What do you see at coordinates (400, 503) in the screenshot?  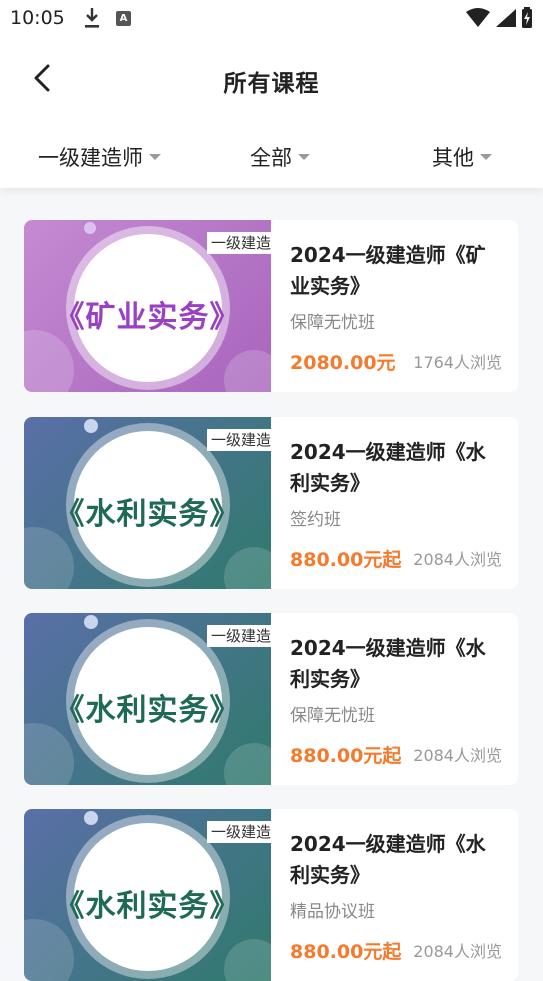 I see `course-info: 2024一级建造师《水利实务》 签约班 880.00元起 2084人浏览` at bounding box center [400, 503].